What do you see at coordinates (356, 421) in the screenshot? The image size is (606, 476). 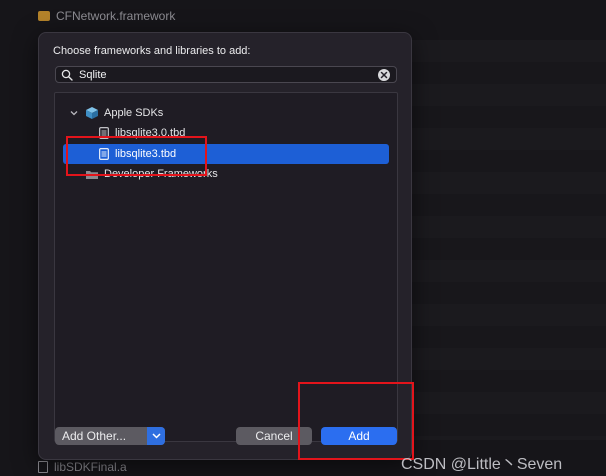 I see `highlight-box-add-button` at bounding box center [356, 421].